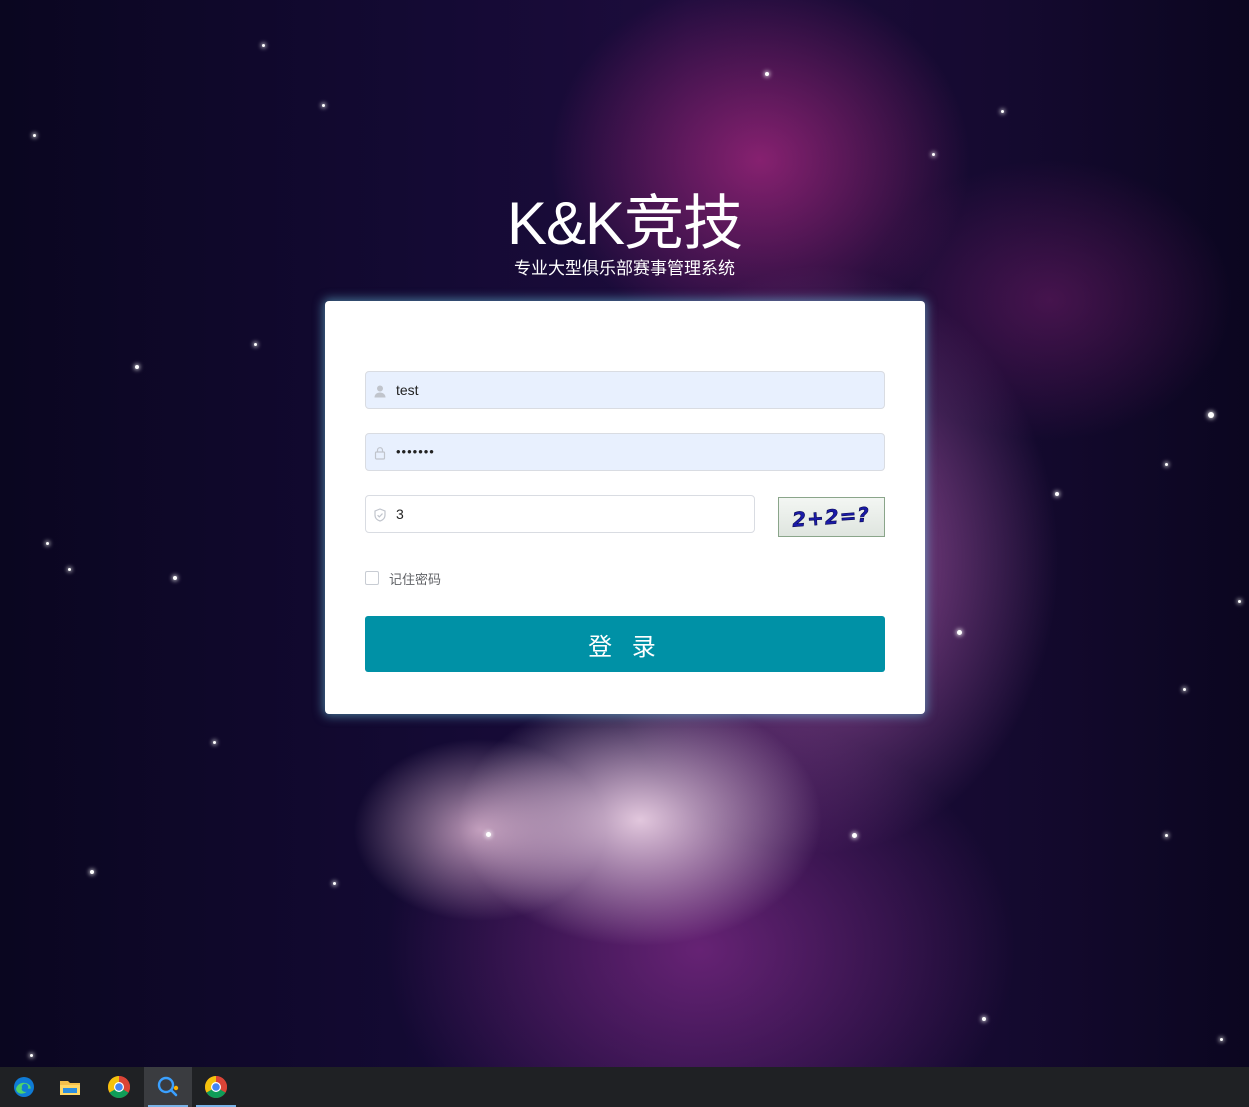  Describe the element at coordinates (560, 514) in the screenshot. I see `captcha-input: 3` at that location.